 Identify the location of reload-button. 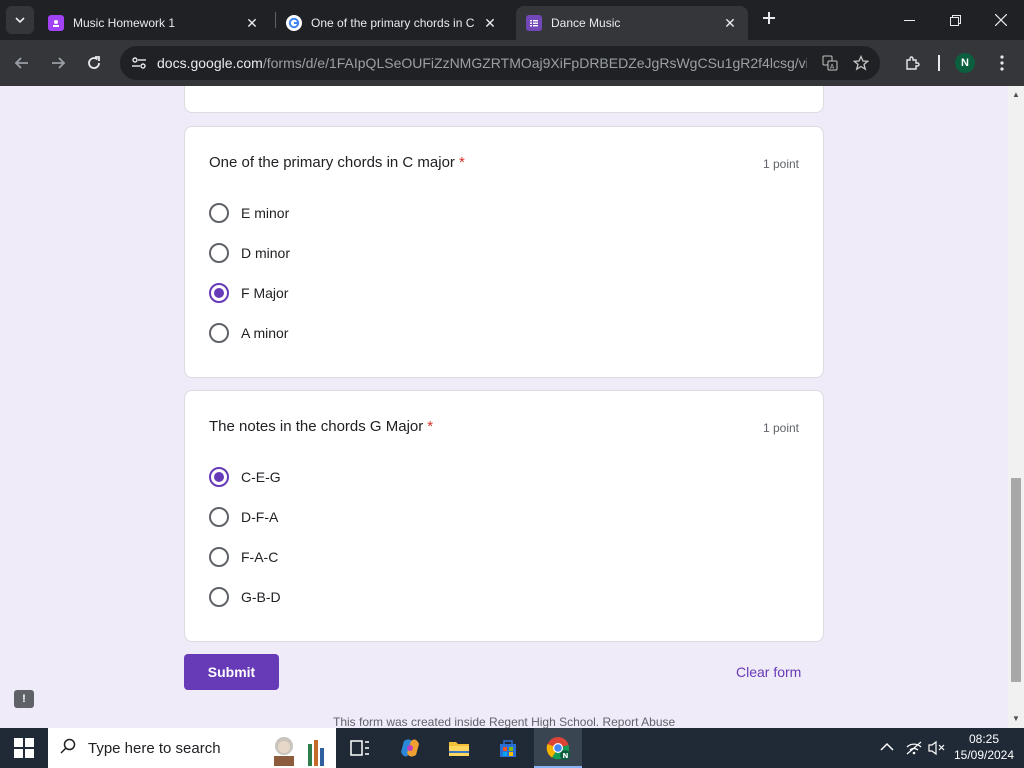
(94, 63).